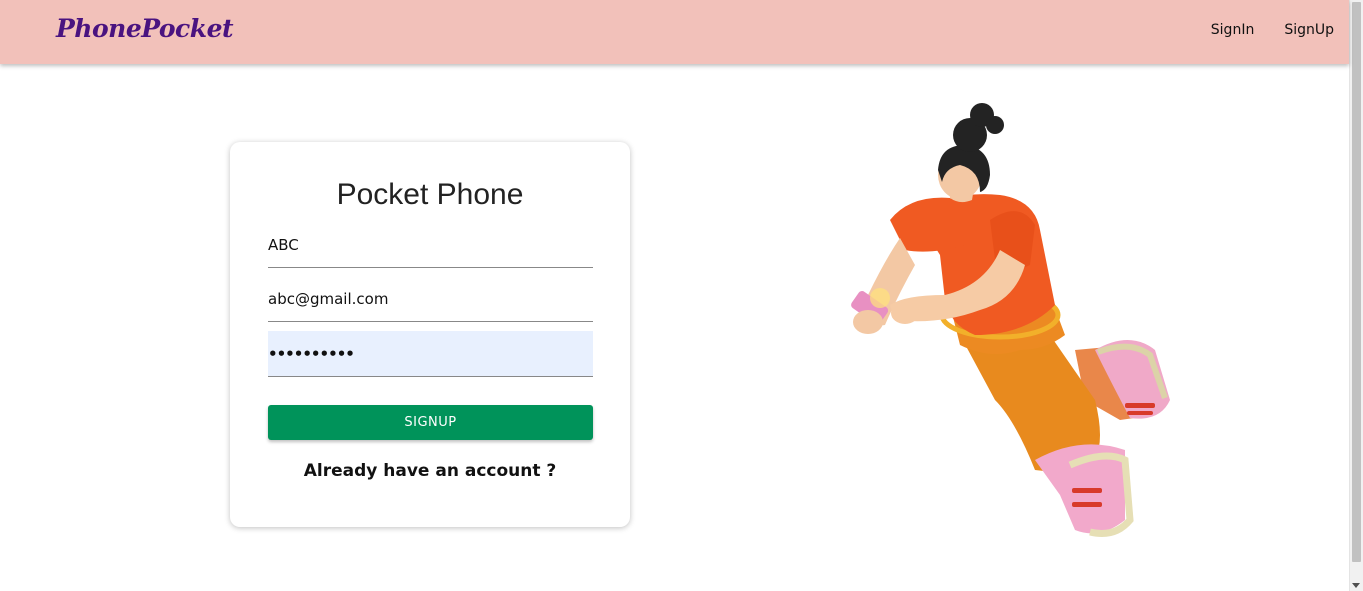  I want to click on page-scrollbar, so click(1356, 295).